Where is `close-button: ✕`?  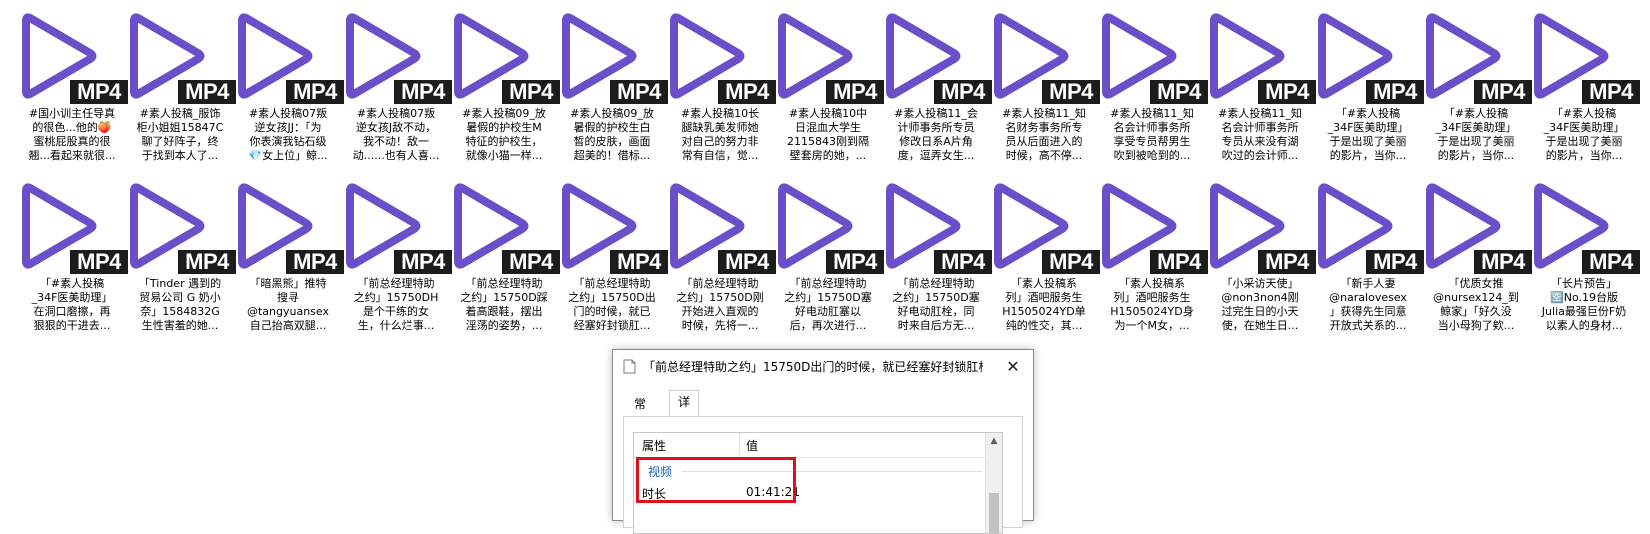 close-button: ✕ is located at coordinates (1013, 367).